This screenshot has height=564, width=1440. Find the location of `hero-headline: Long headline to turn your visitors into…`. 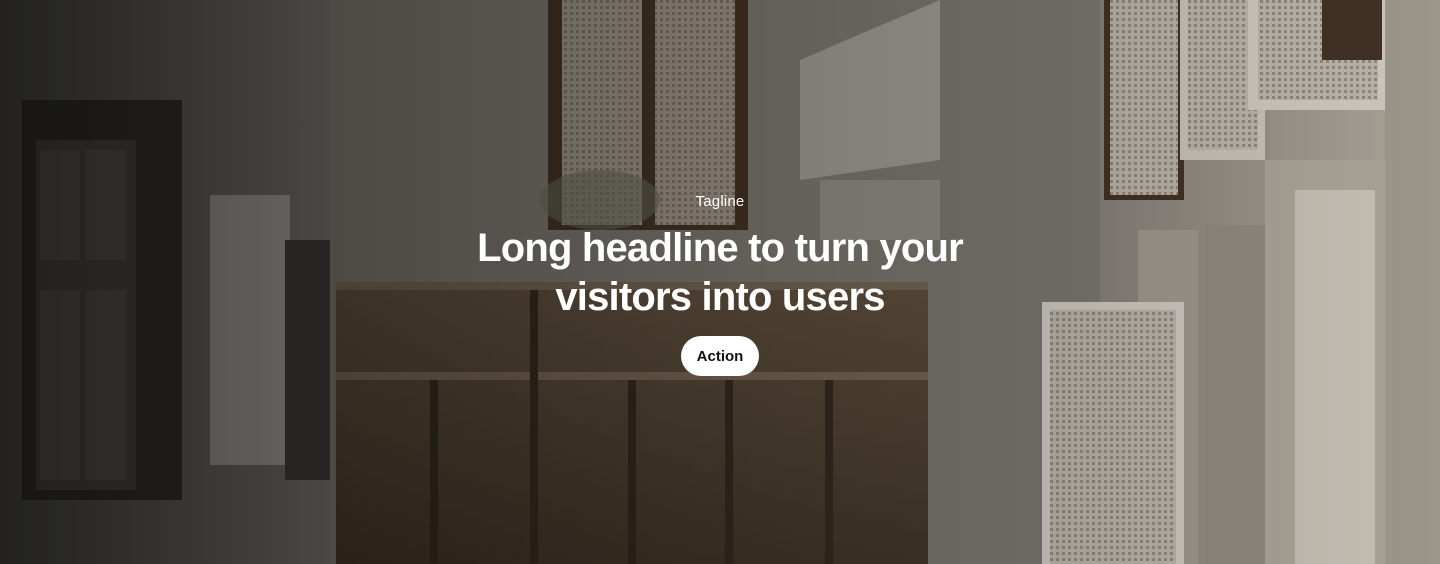

hero-headline: Long headline to turn your visitors into… is located at coordinates (720, 272).